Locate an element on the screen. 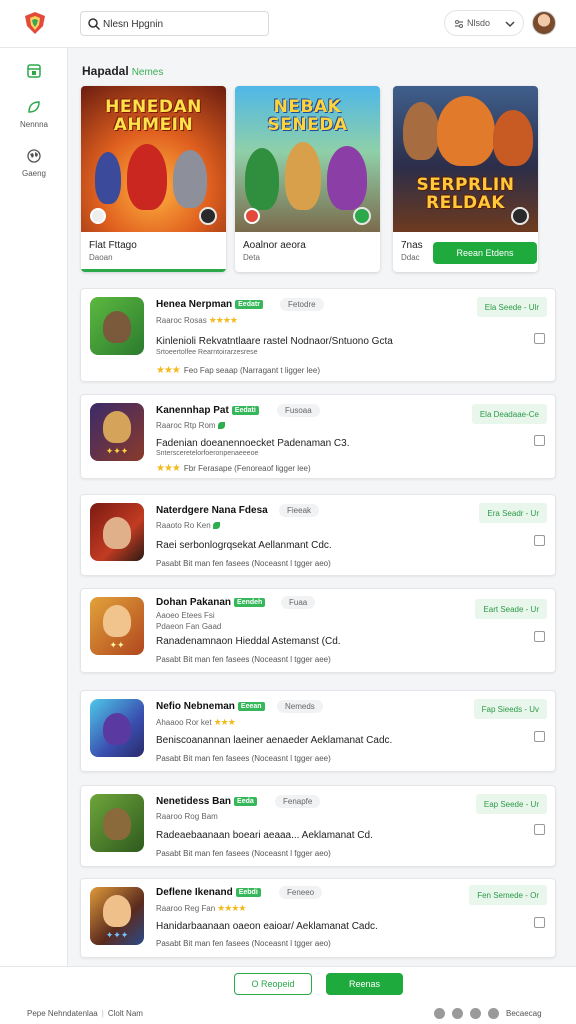 The height and width of the screenshot is (1024, 576). genre-chip: Fusoaa is located at coordinates (298, 410).